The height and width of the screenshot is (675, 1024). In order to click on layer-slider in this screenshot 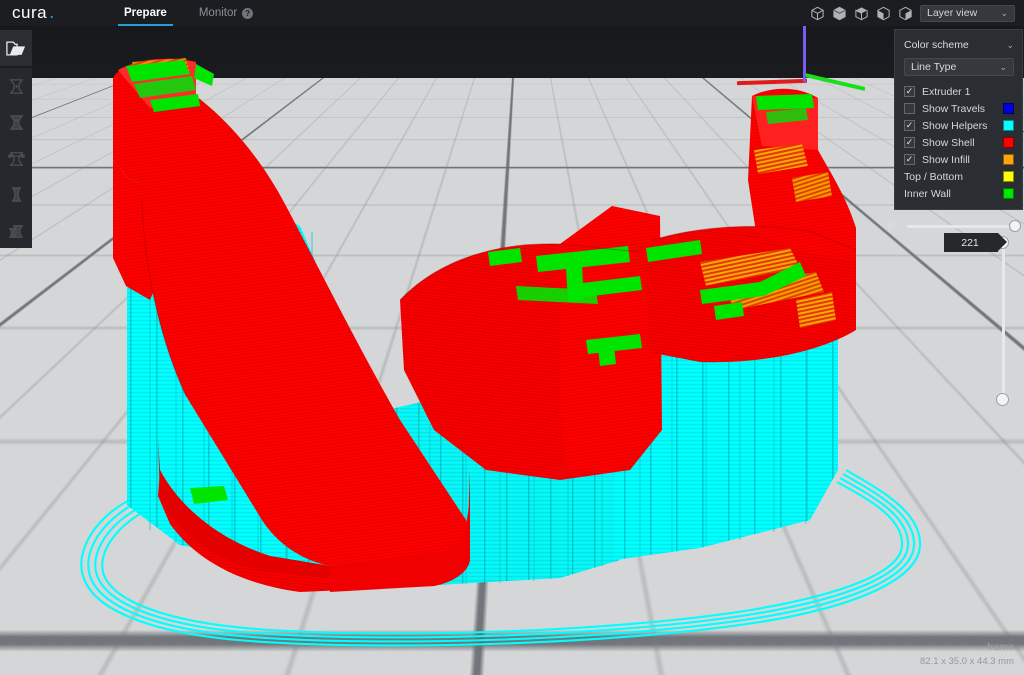, I will do `click(1003, 321)`.